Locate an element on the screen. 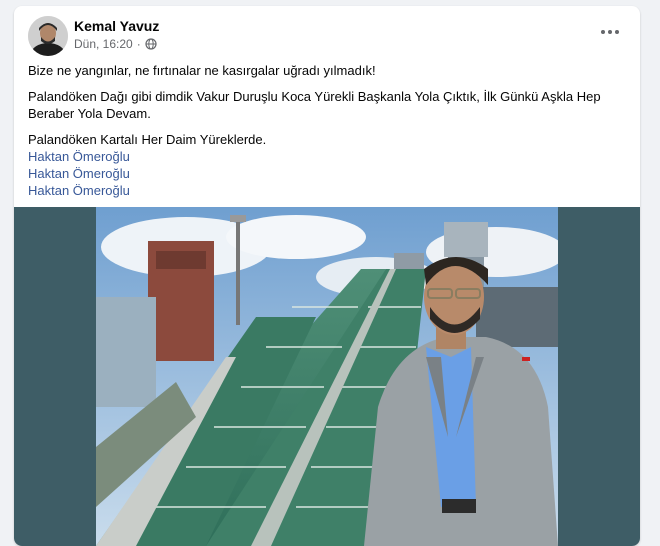 The image size is (660, 546). post-timestamp: Dün, 16:20 is located at coordinates (103, 44).